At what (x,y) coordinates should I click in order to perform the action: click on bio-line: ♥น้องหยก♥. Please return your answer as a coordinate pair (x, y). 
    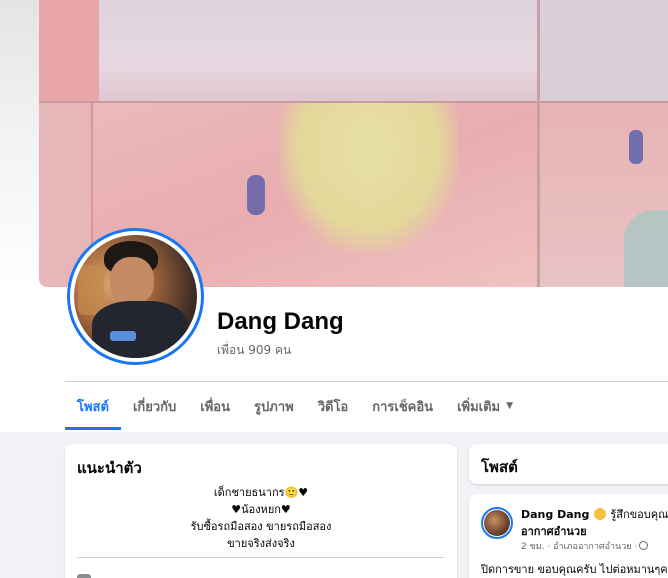
    Looking at the image, I should click on (261, 509).